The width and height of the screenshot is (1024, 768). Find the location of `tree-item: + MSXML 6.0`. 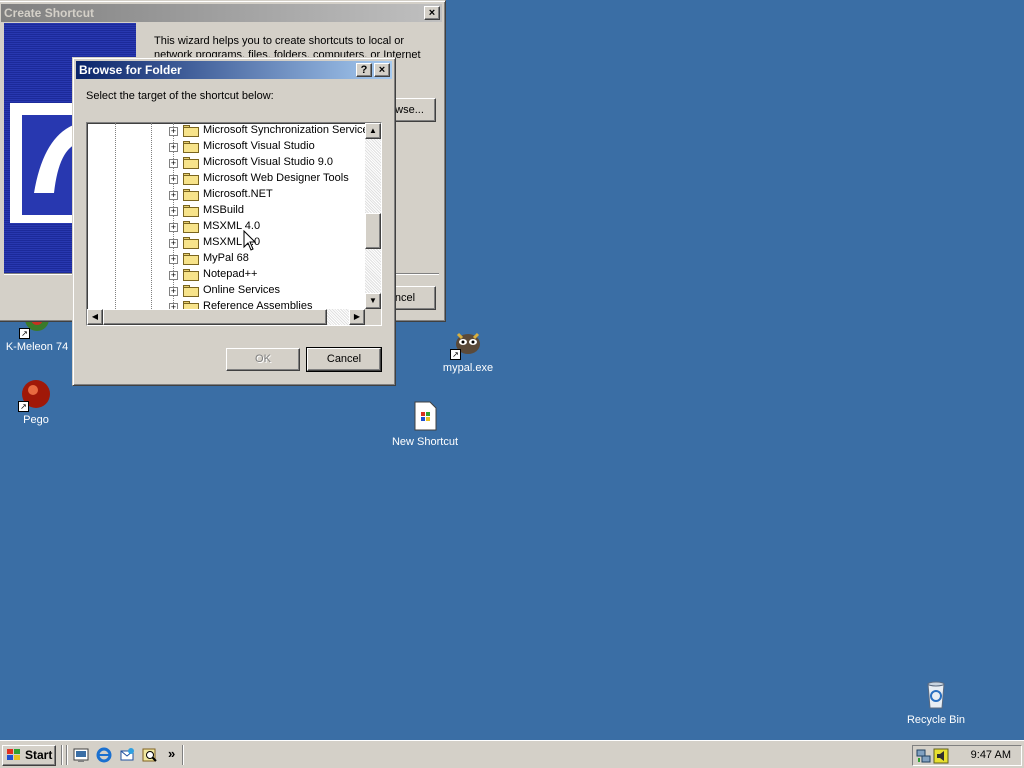

tree-item: + MSXML 6.0 is located at coordinates (227, 243).